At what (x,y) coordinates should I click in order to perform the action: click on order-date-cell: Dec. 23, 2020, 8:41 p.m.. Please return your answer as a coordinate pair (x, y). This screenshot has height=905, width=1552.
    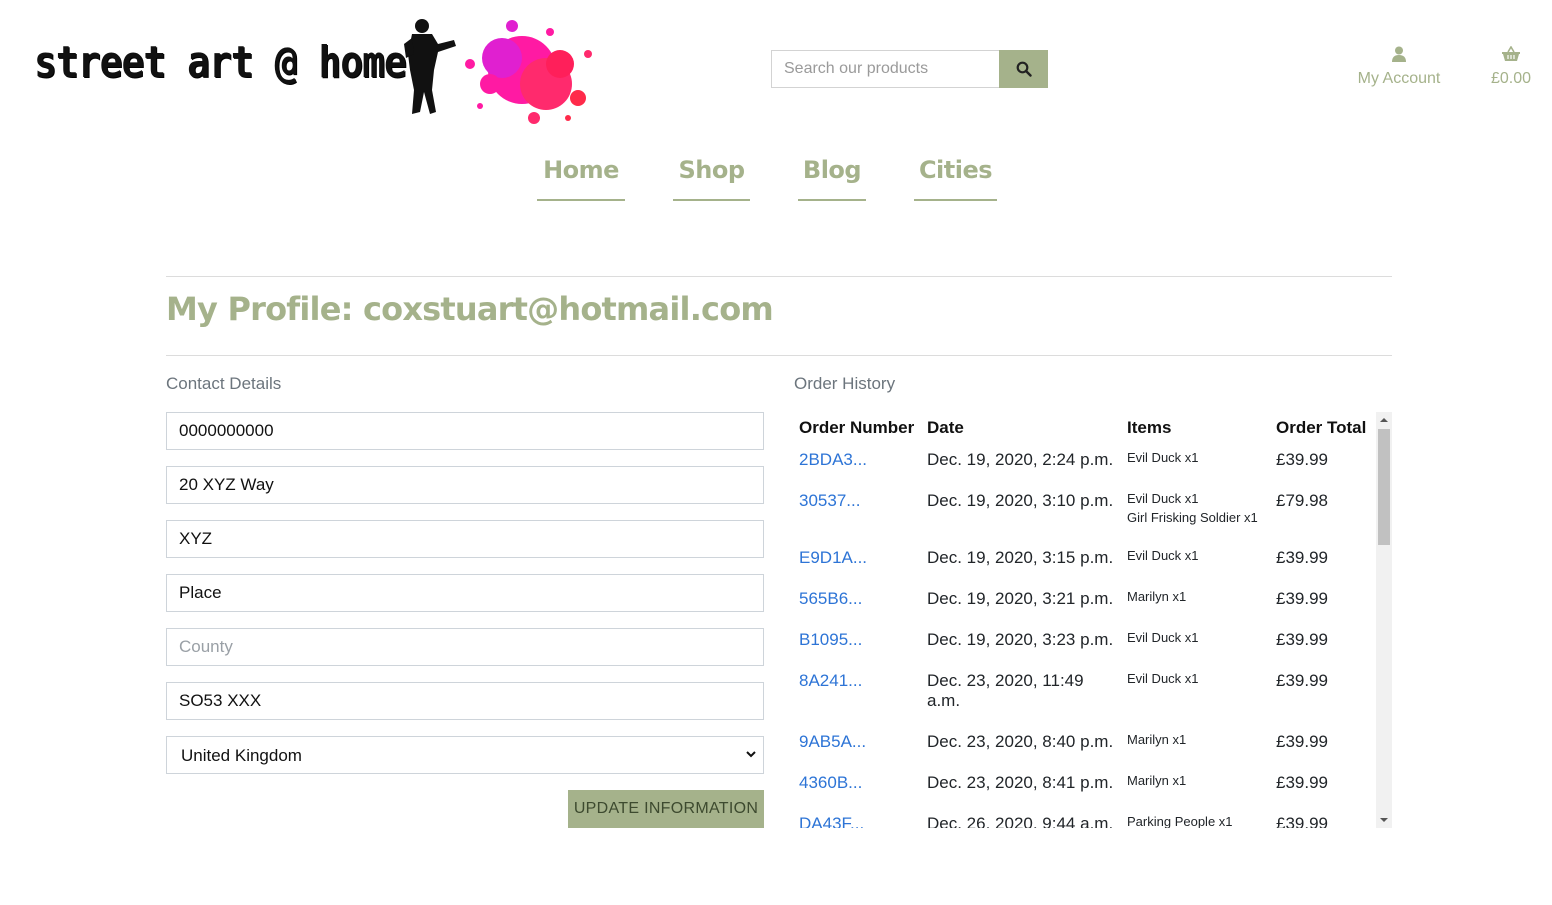
    Looking at the image, I should click on (1020, 782).